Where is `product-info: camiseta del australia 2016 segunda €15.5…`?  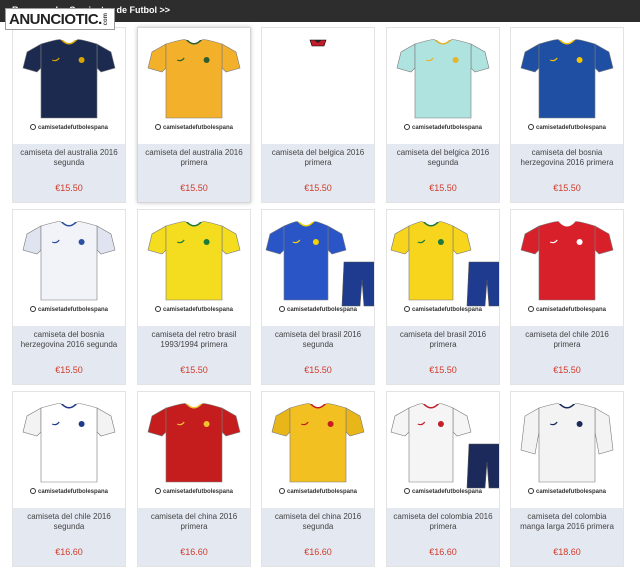 product-info: camiseta del australia 2016 segunda €15.5… is located at coordinates (69, 173).